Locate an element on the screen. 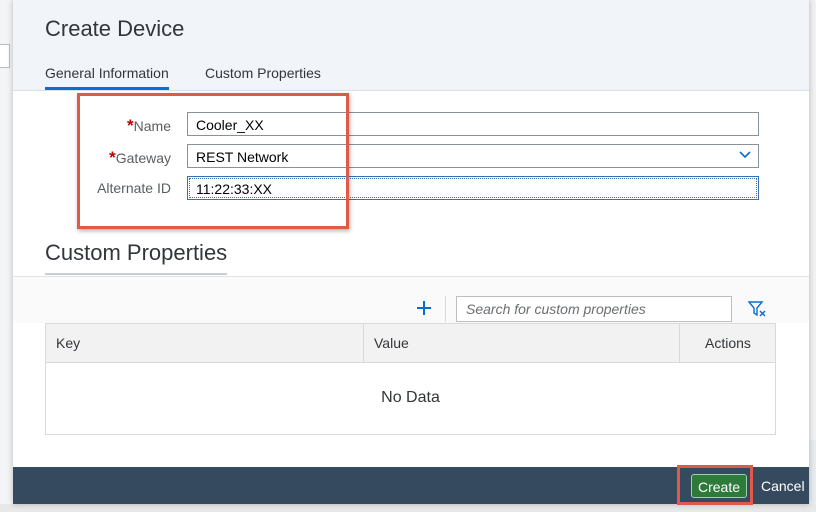 This screenshot has width=816, height=512. background-scrollbar is located at coordinates (812, 220).